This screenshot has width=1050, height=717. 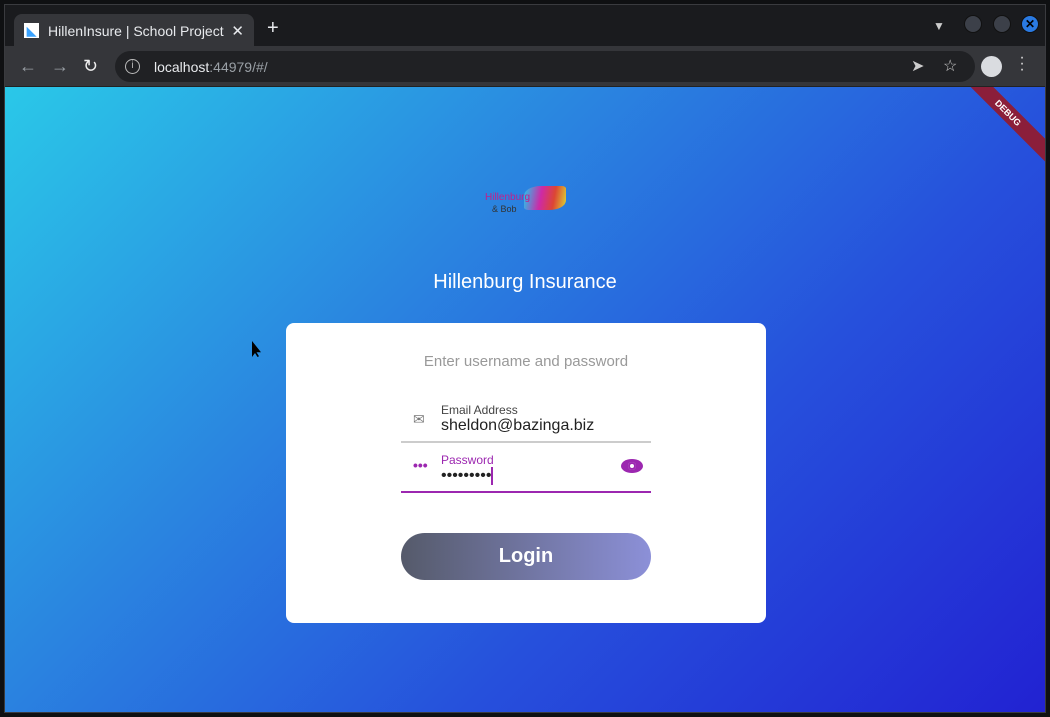 What do you see at coordinates (31, 30) in the screenshot?
I see `flutter-favicon-icon: ◣` at bounding box center [31, 30].